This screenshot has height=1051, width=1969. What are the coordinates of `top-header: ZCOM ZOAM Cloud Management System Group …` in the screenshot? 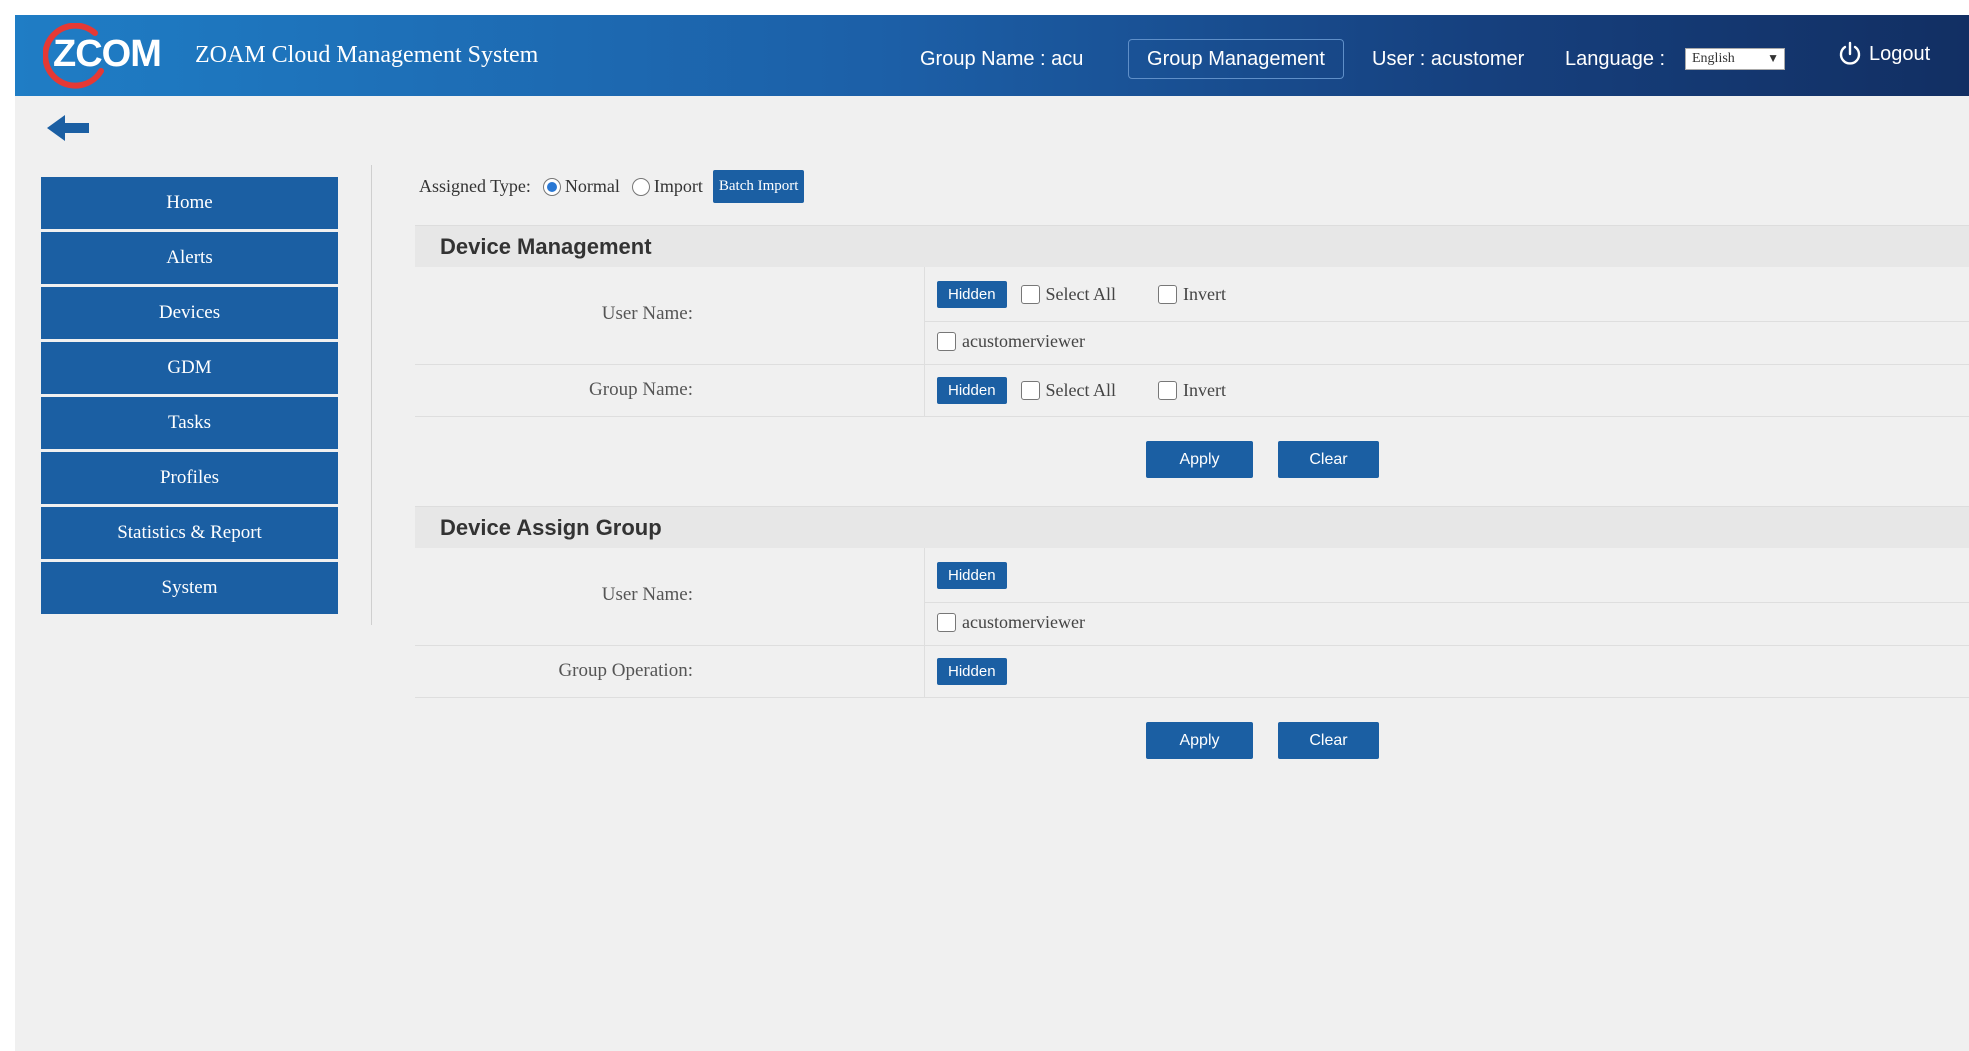 It's located at (992, 55).